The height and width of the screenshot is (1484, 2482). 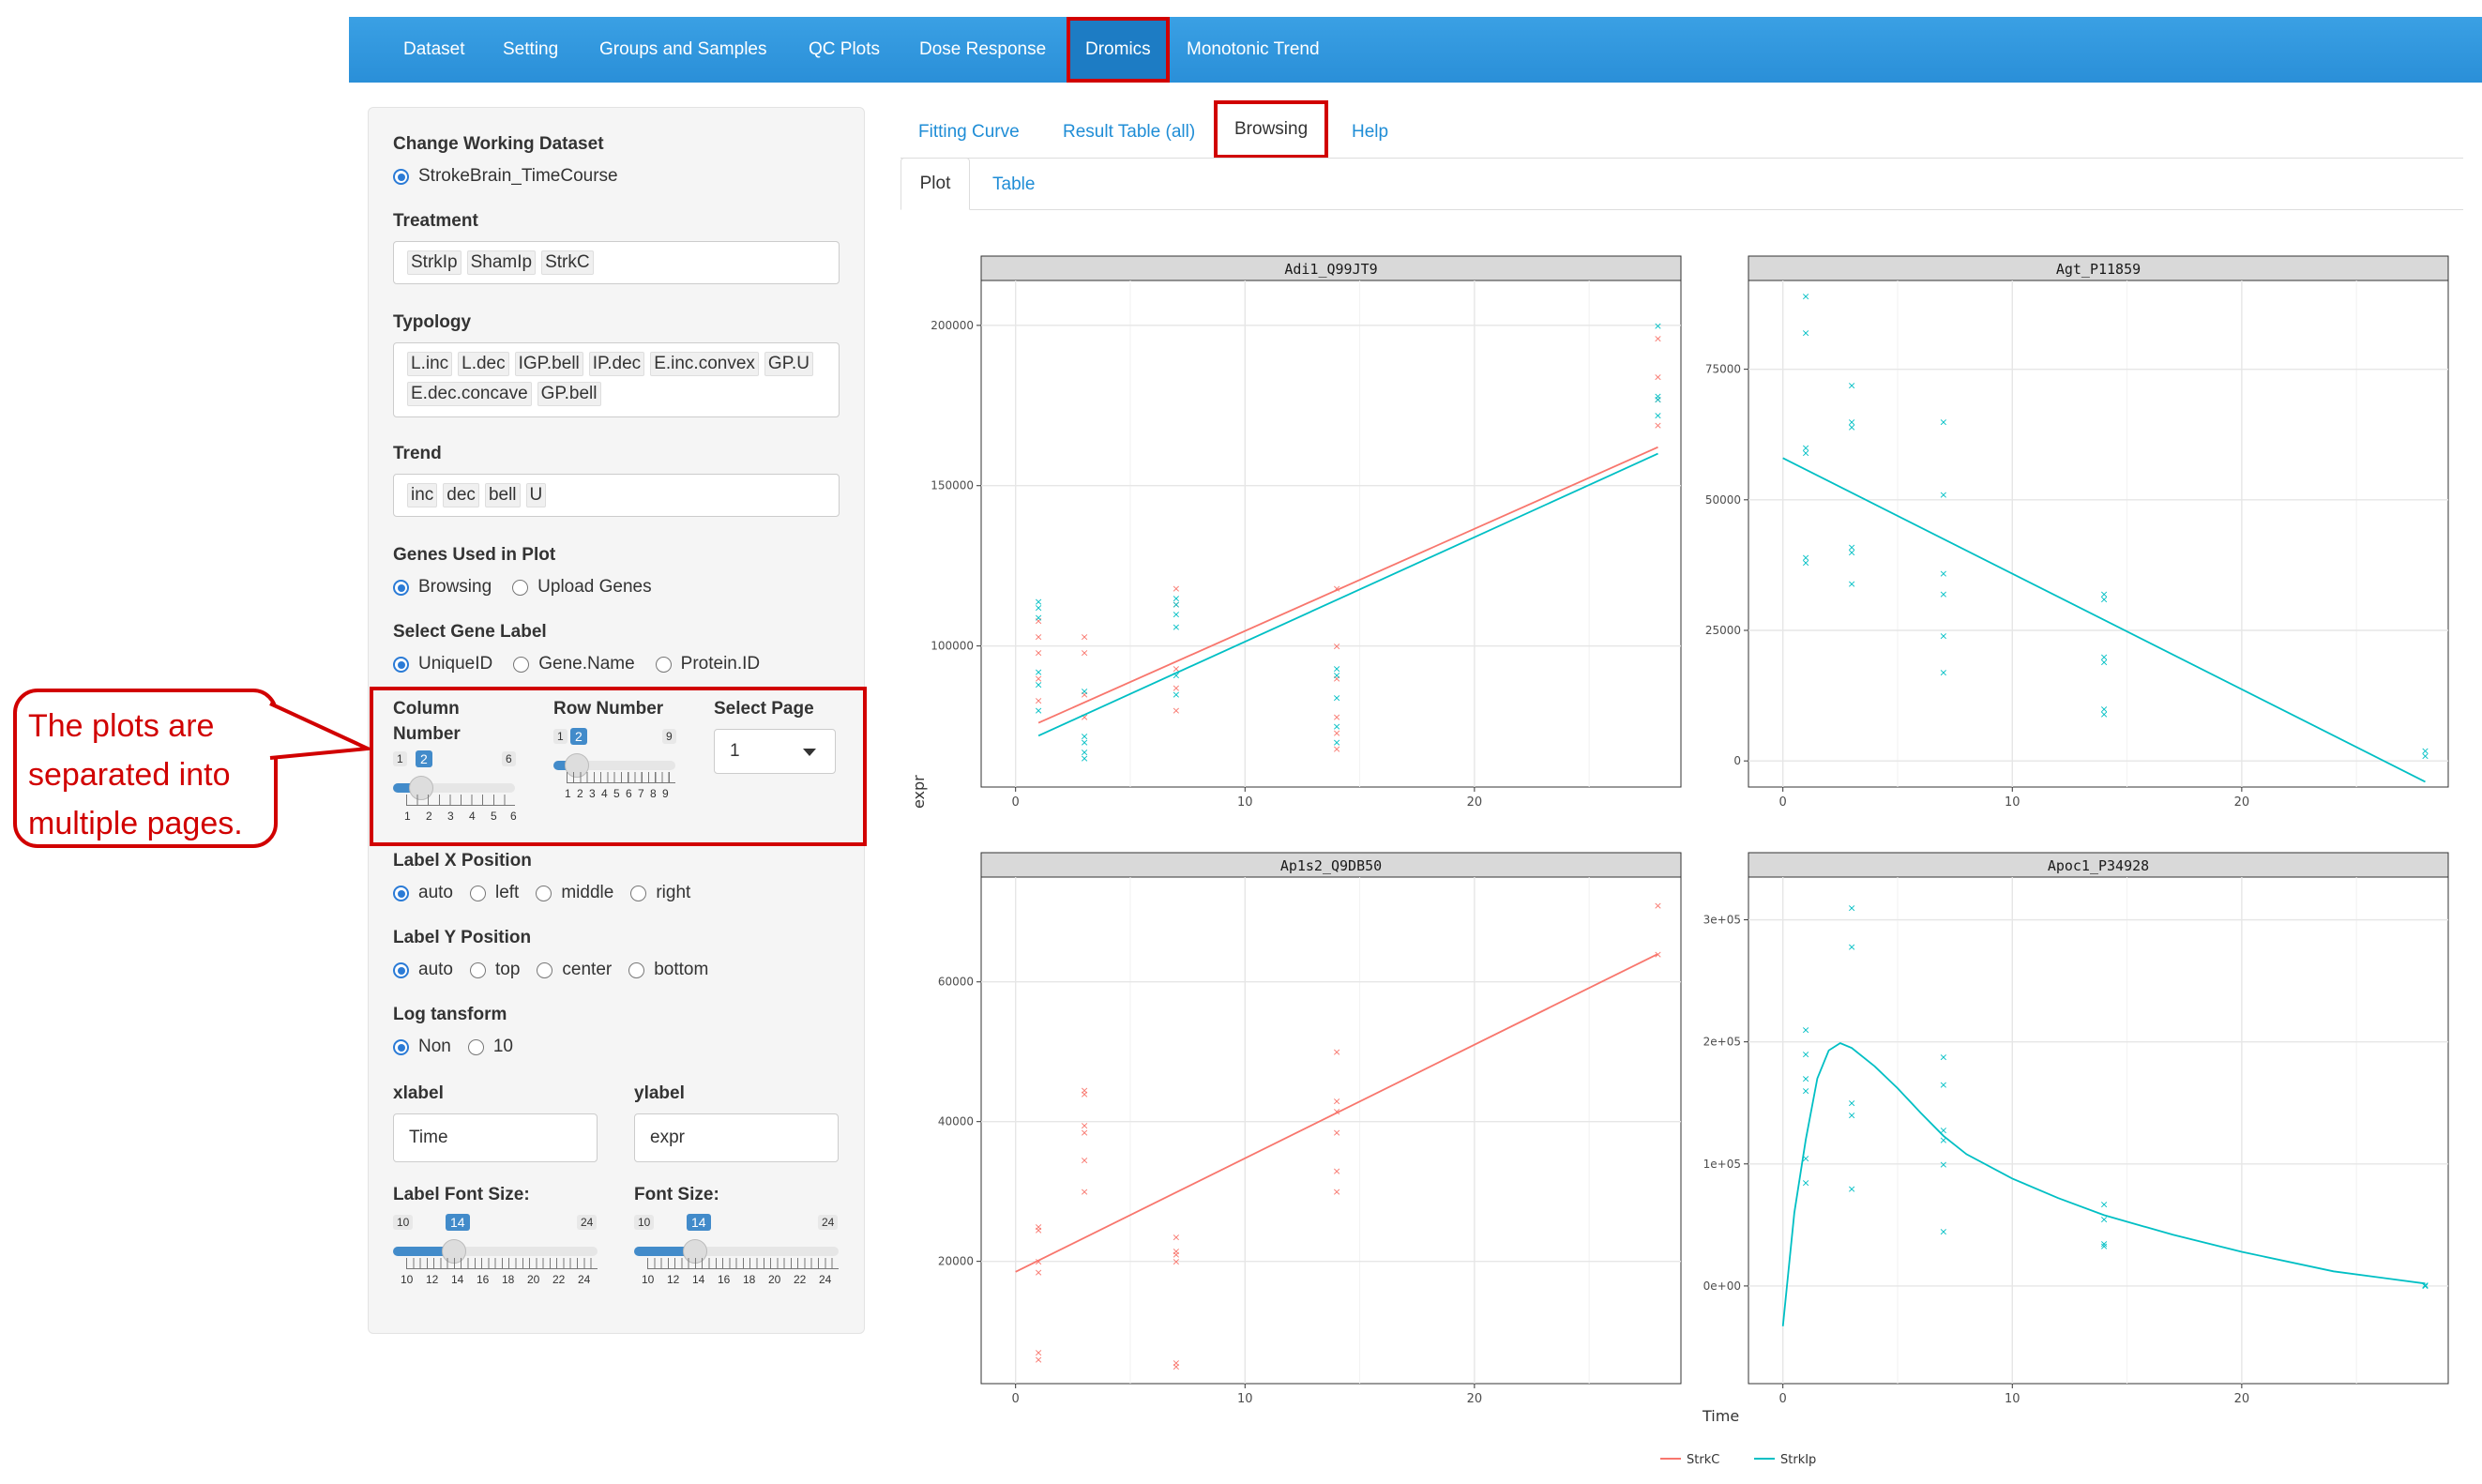 What do you see at coordinates (1370, 132) in the screenshot?
I see `tab-help: Help` at bounding box center [1370, 132].